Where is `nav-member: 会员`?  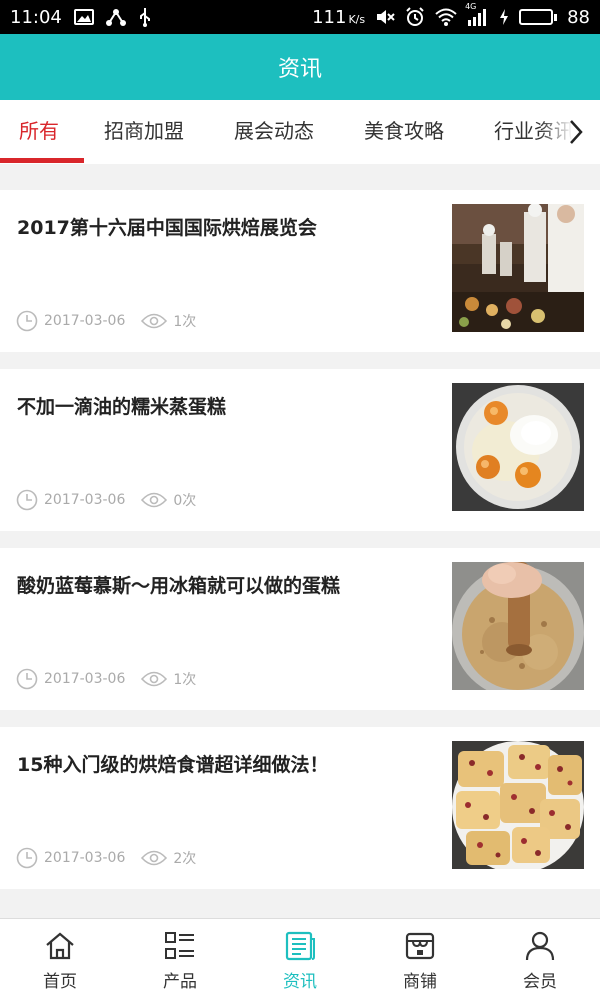 nav-member: 会员 is located at coordinates (540, 959).